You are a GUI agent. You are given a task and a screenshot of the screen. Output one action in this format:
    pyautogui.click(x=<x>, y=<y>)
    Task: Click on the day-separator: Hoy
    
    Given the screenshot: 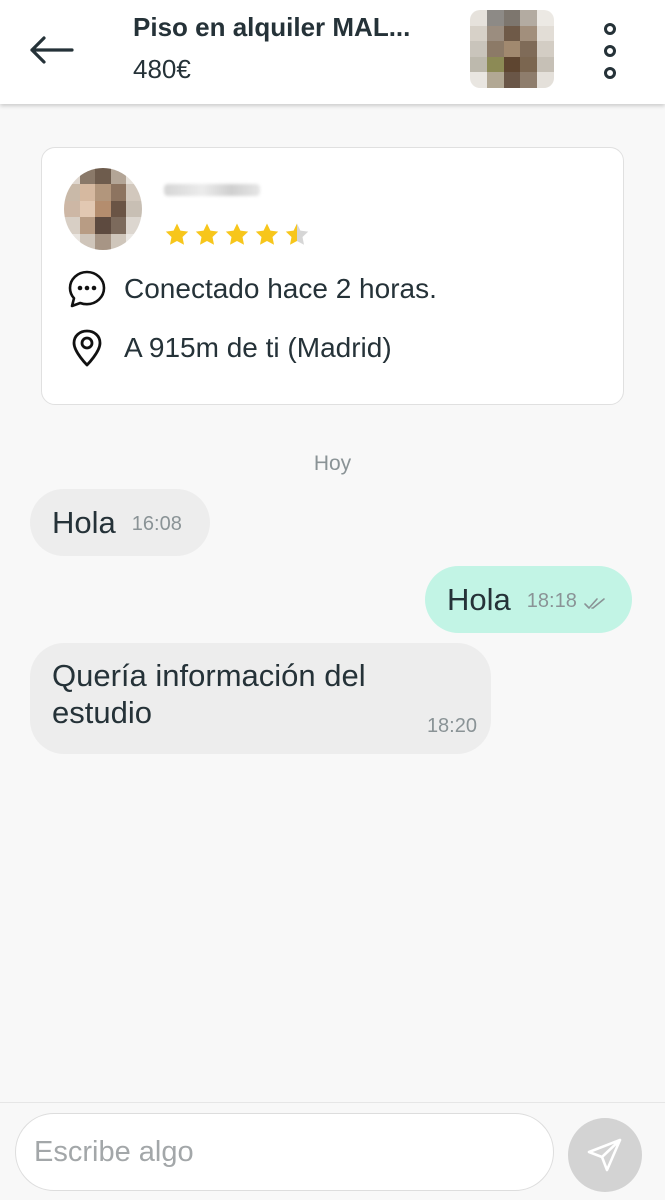 What is the action you would take?
    pyautogui.click(x=332, y=463)
    